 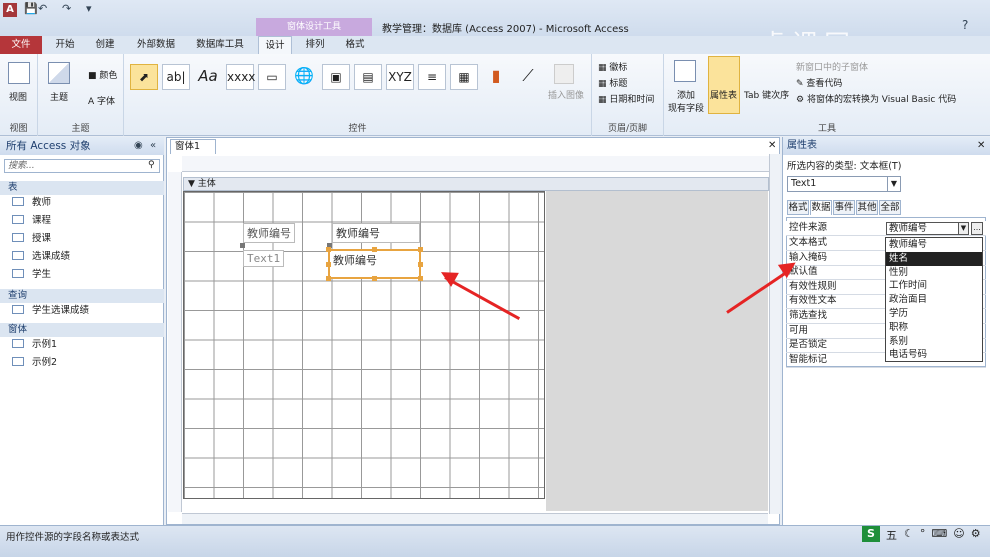 I want to click on option-group-icon: XYZ, so click(x=400, y=77).